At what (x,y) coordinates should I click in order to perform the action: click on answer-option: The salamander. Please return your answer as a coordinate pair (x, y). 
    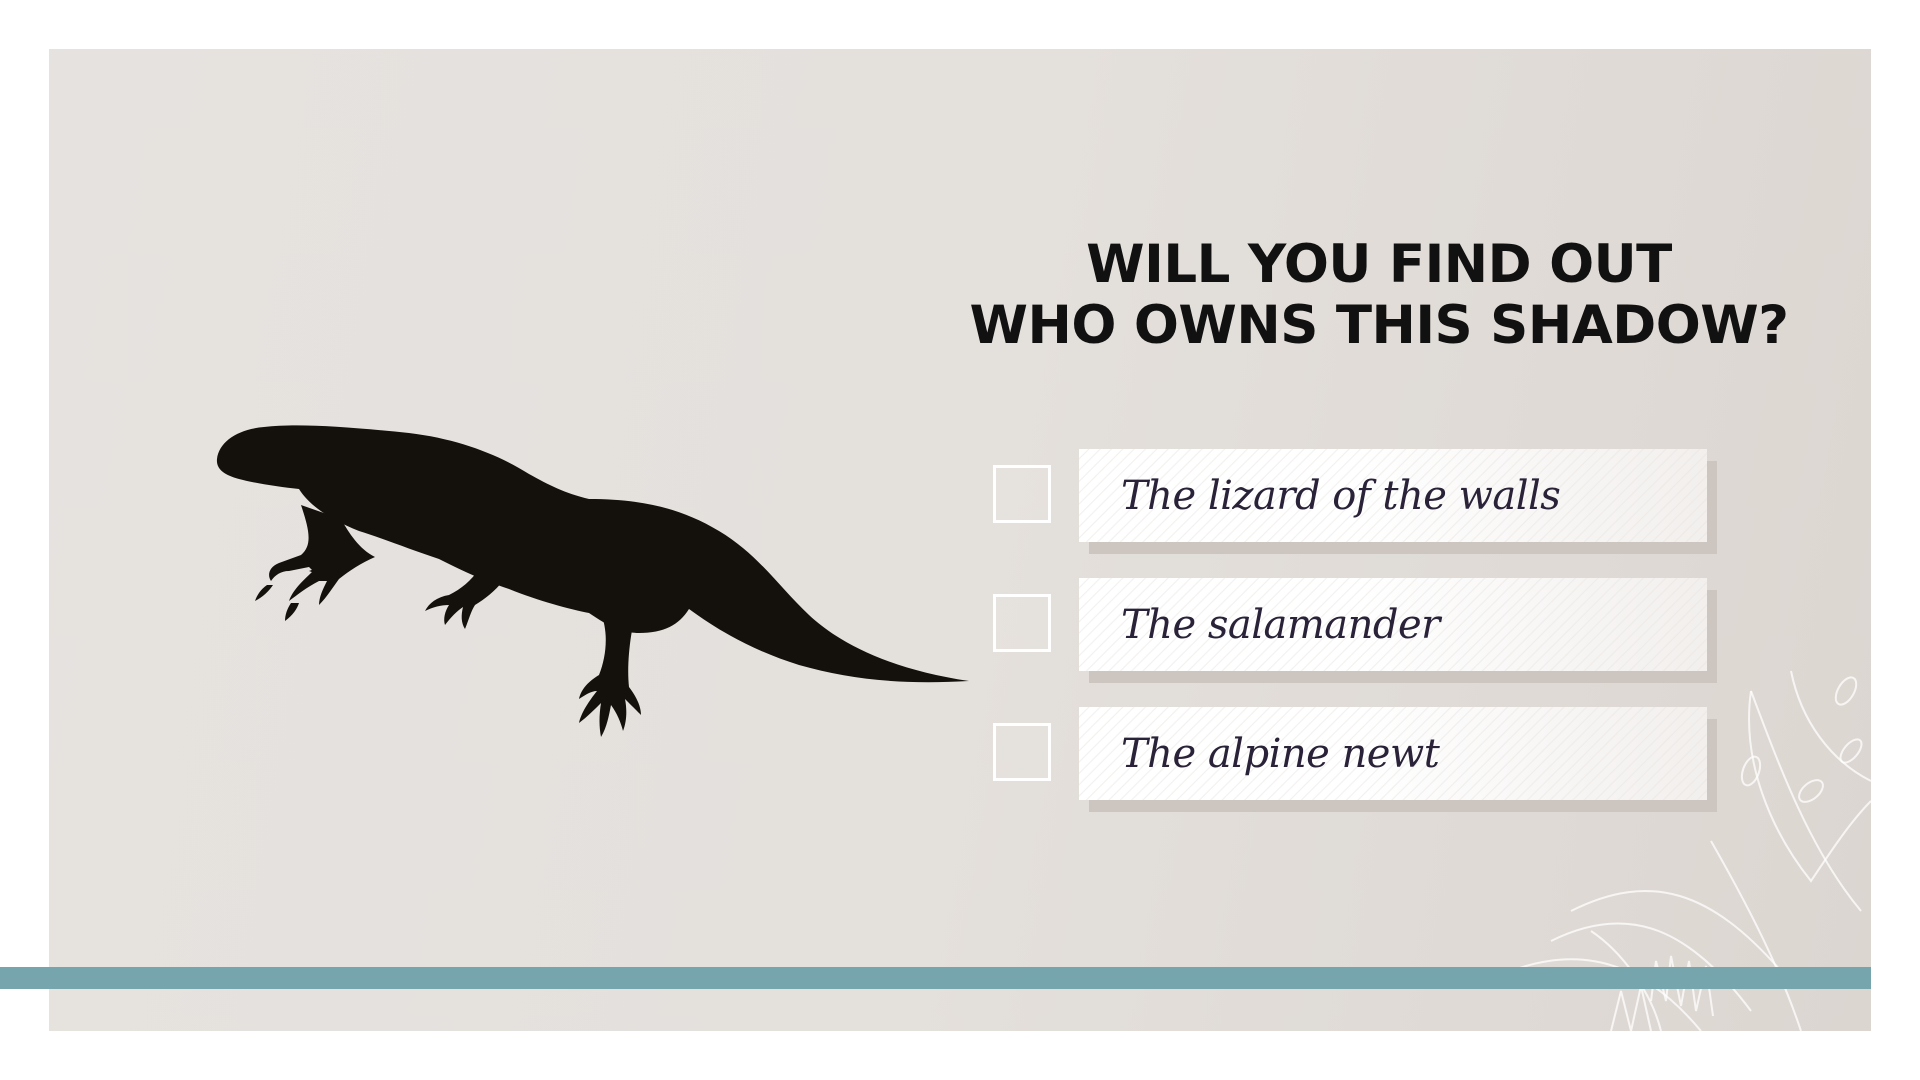
    Looking at the image, I should click on (1358, 630).